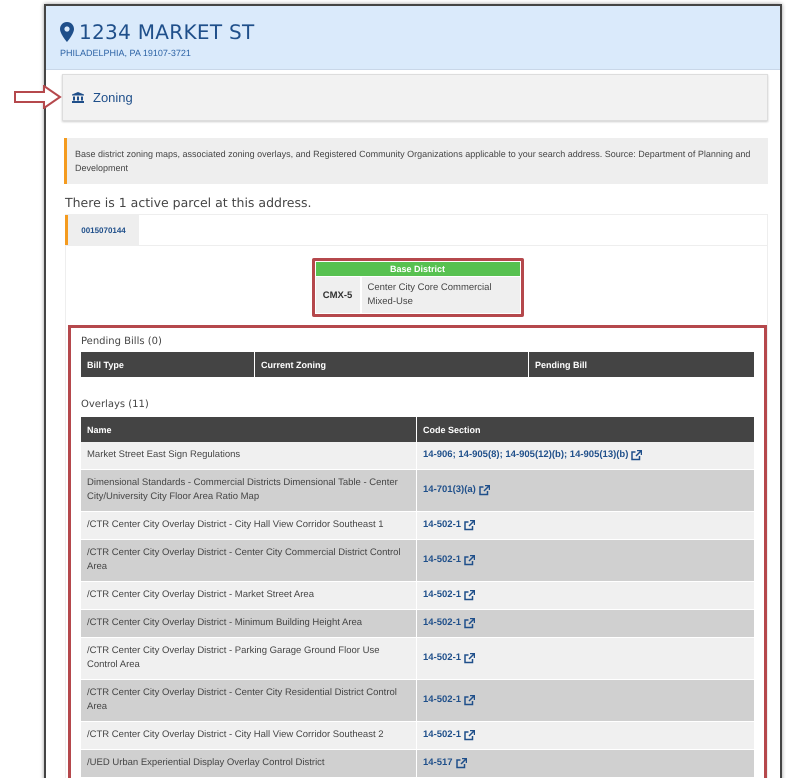 The height and width of the screenshot is (778, 786). What do you see at coordinates (456, 490) in the screenshot?
I see `code-section-link: 14-701(3)(a)` at bounding box center [456, 490].